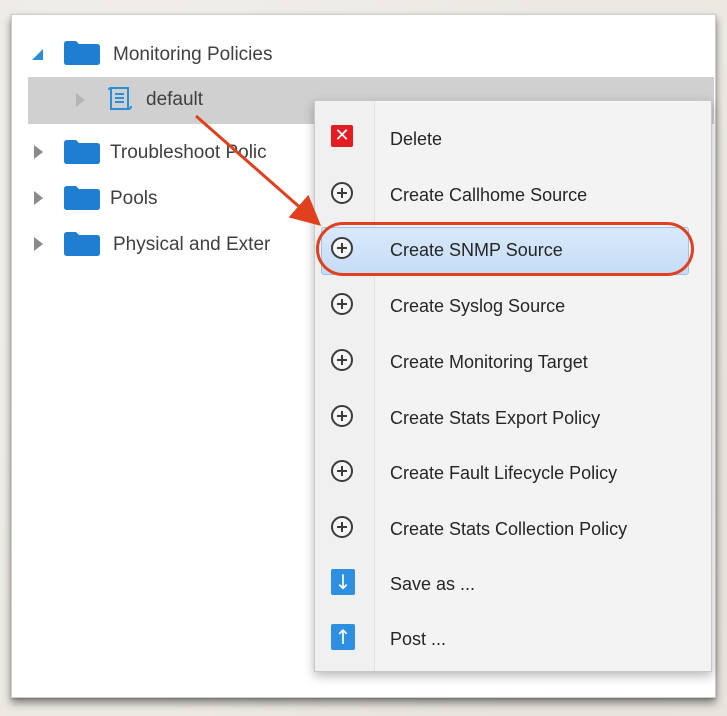  Describe the element at coordinates (343, 637) in the screenshot. I see `upload-arrow-icon: ↑` at that location.